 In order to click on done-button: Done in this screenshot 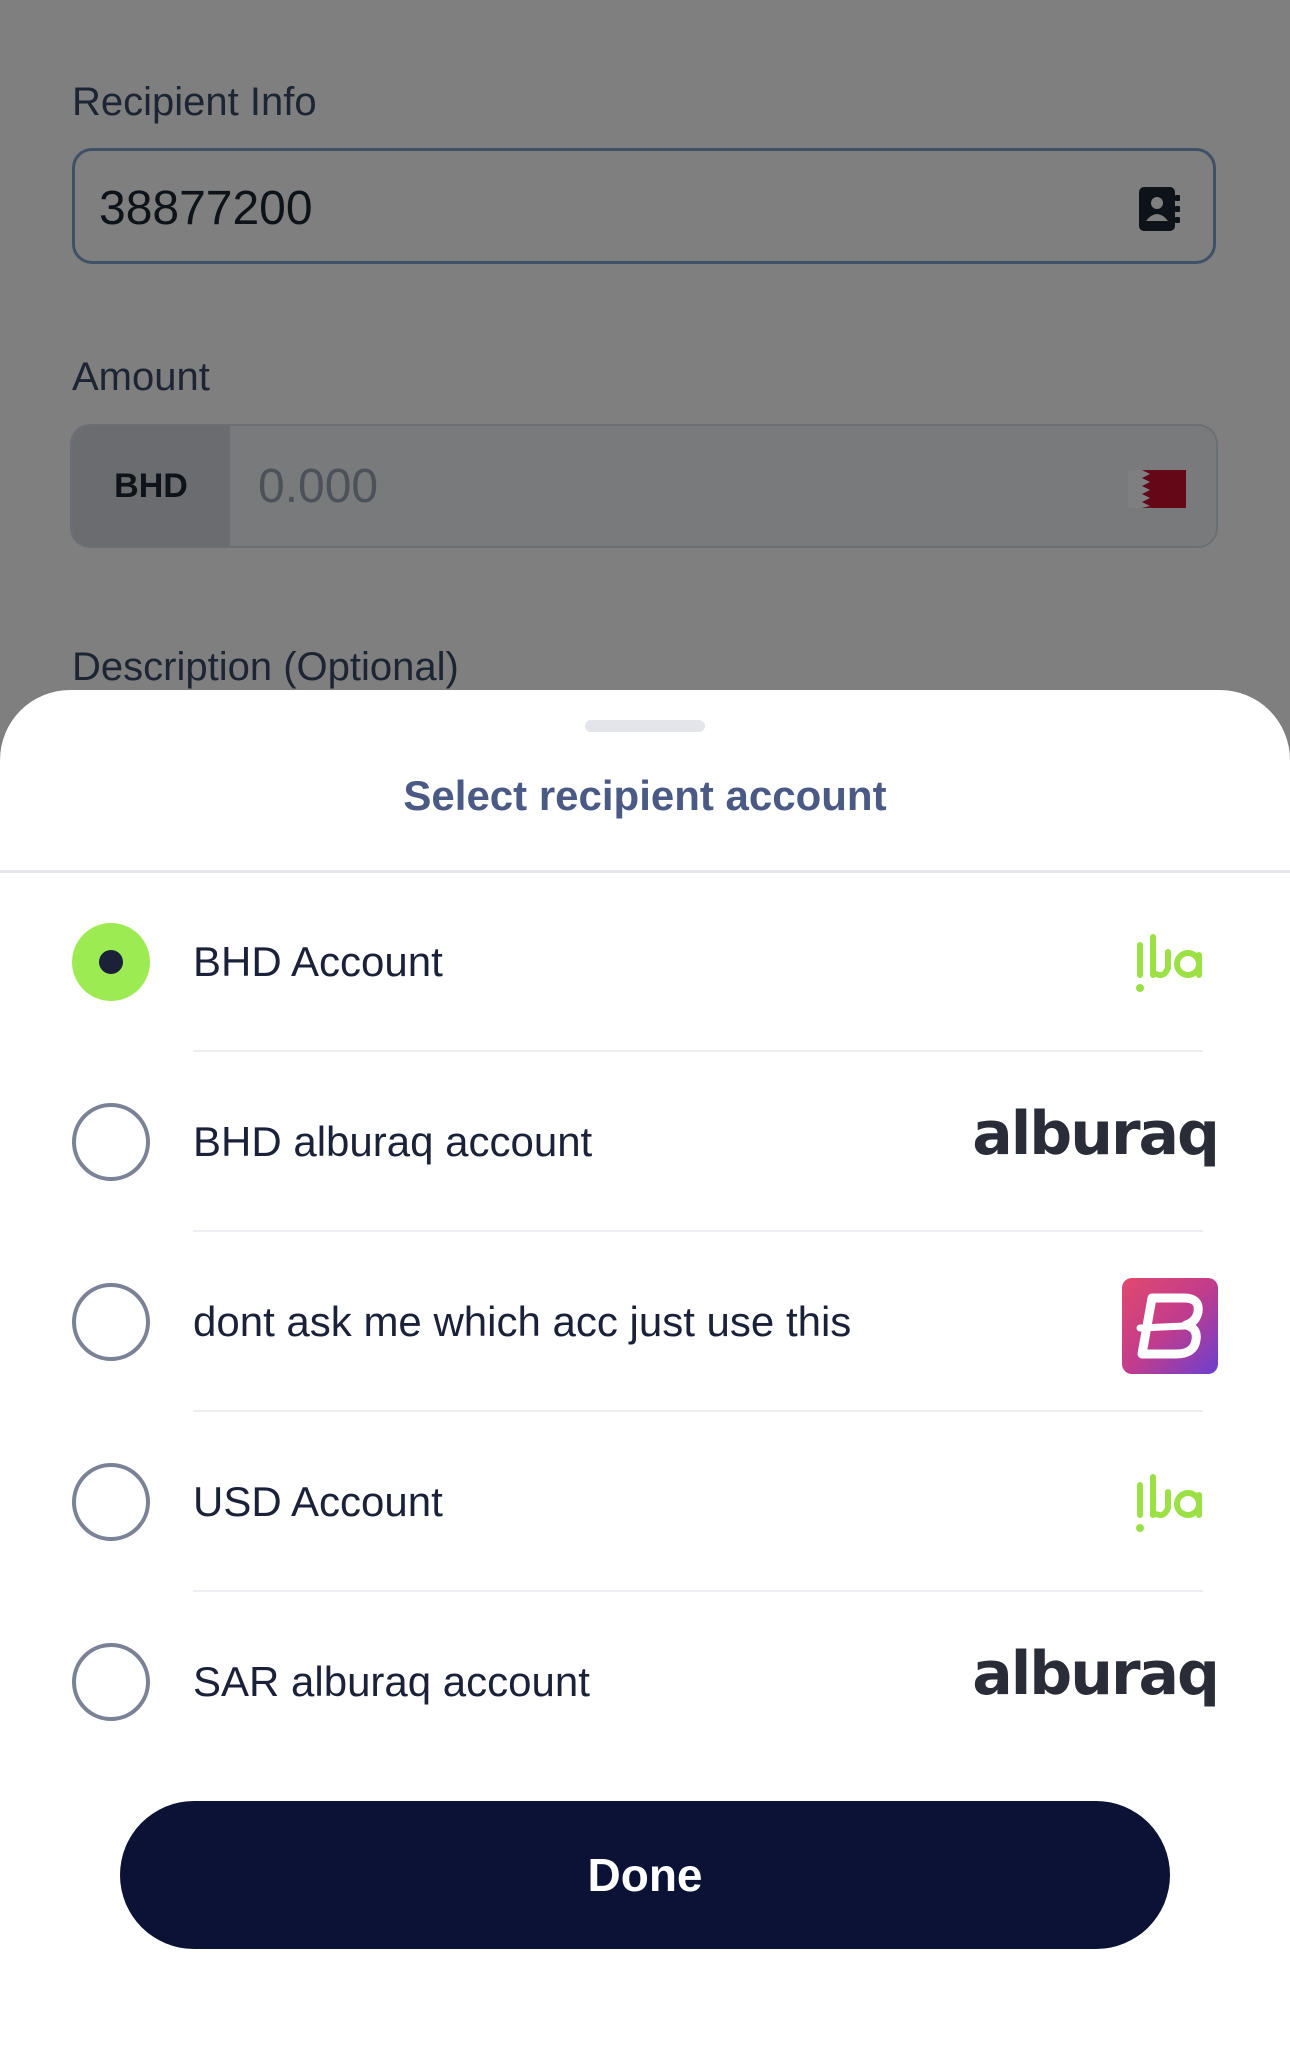, I will do `click(645, 1875)`.